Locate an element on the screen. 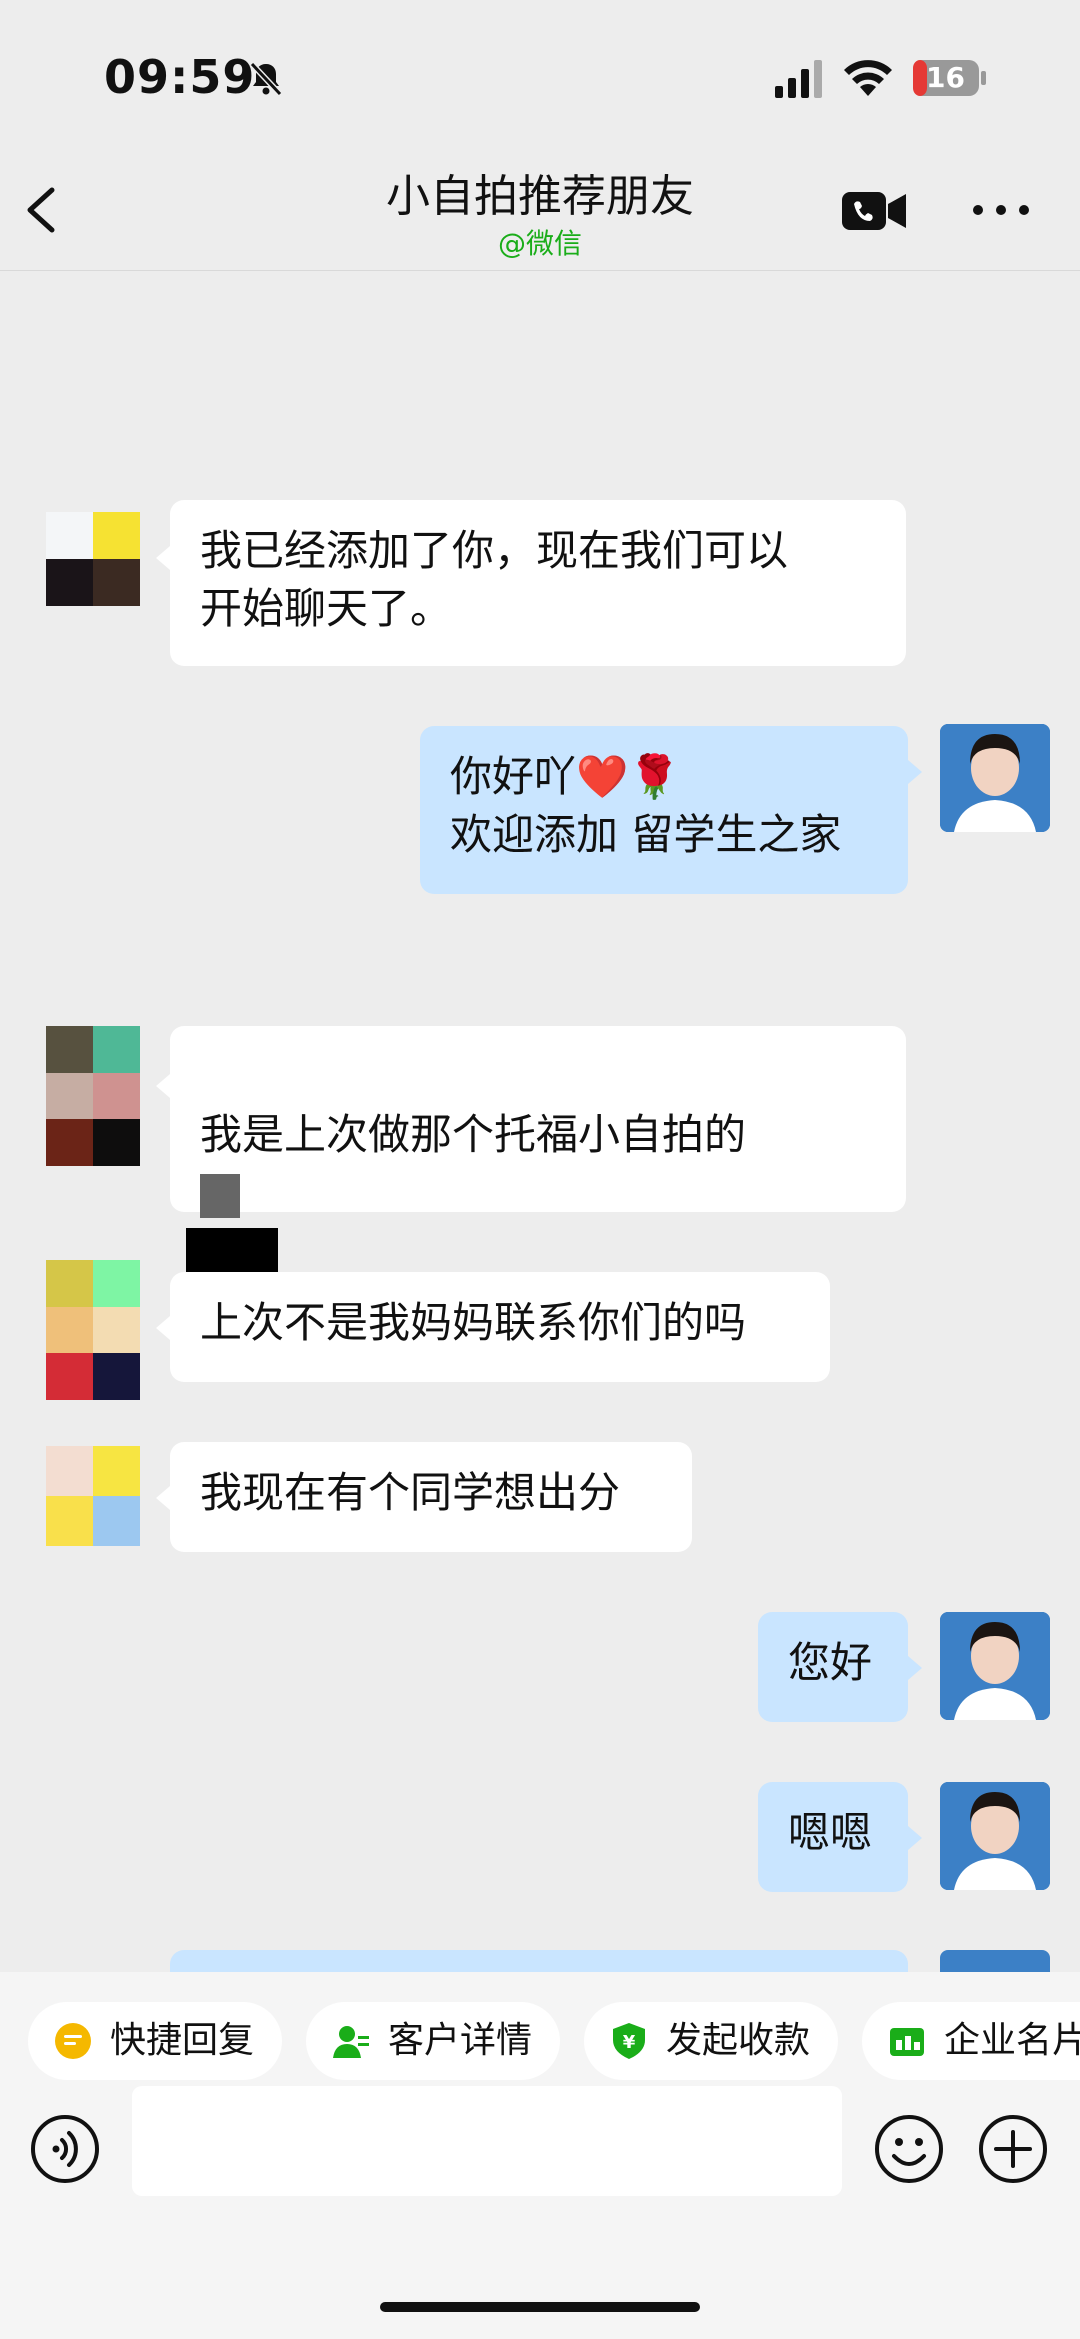  self-avatar-partial is located at coordinates (995, 1961).